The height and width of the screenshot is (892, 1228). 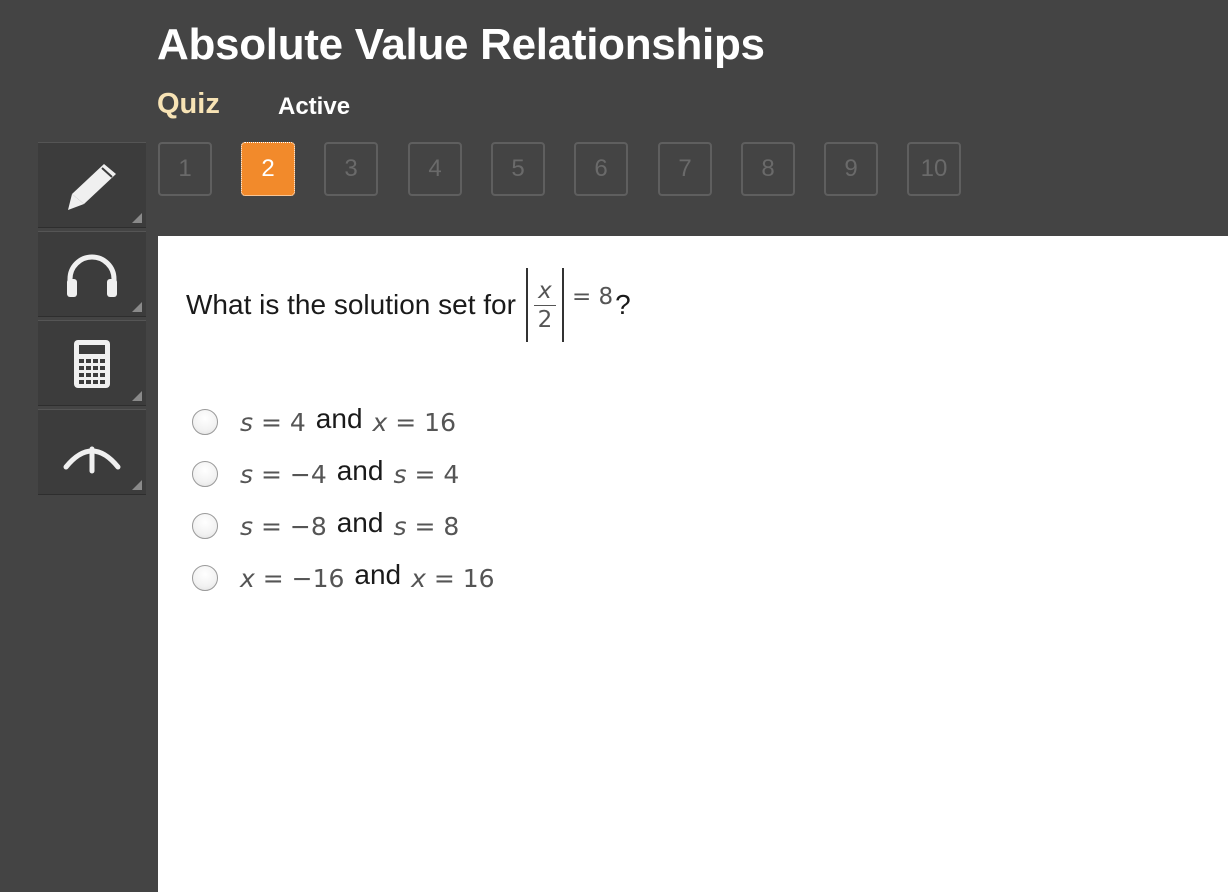 I want to click on answer-option-label: x = −16 and x = 16, so click(x=367, y=576).